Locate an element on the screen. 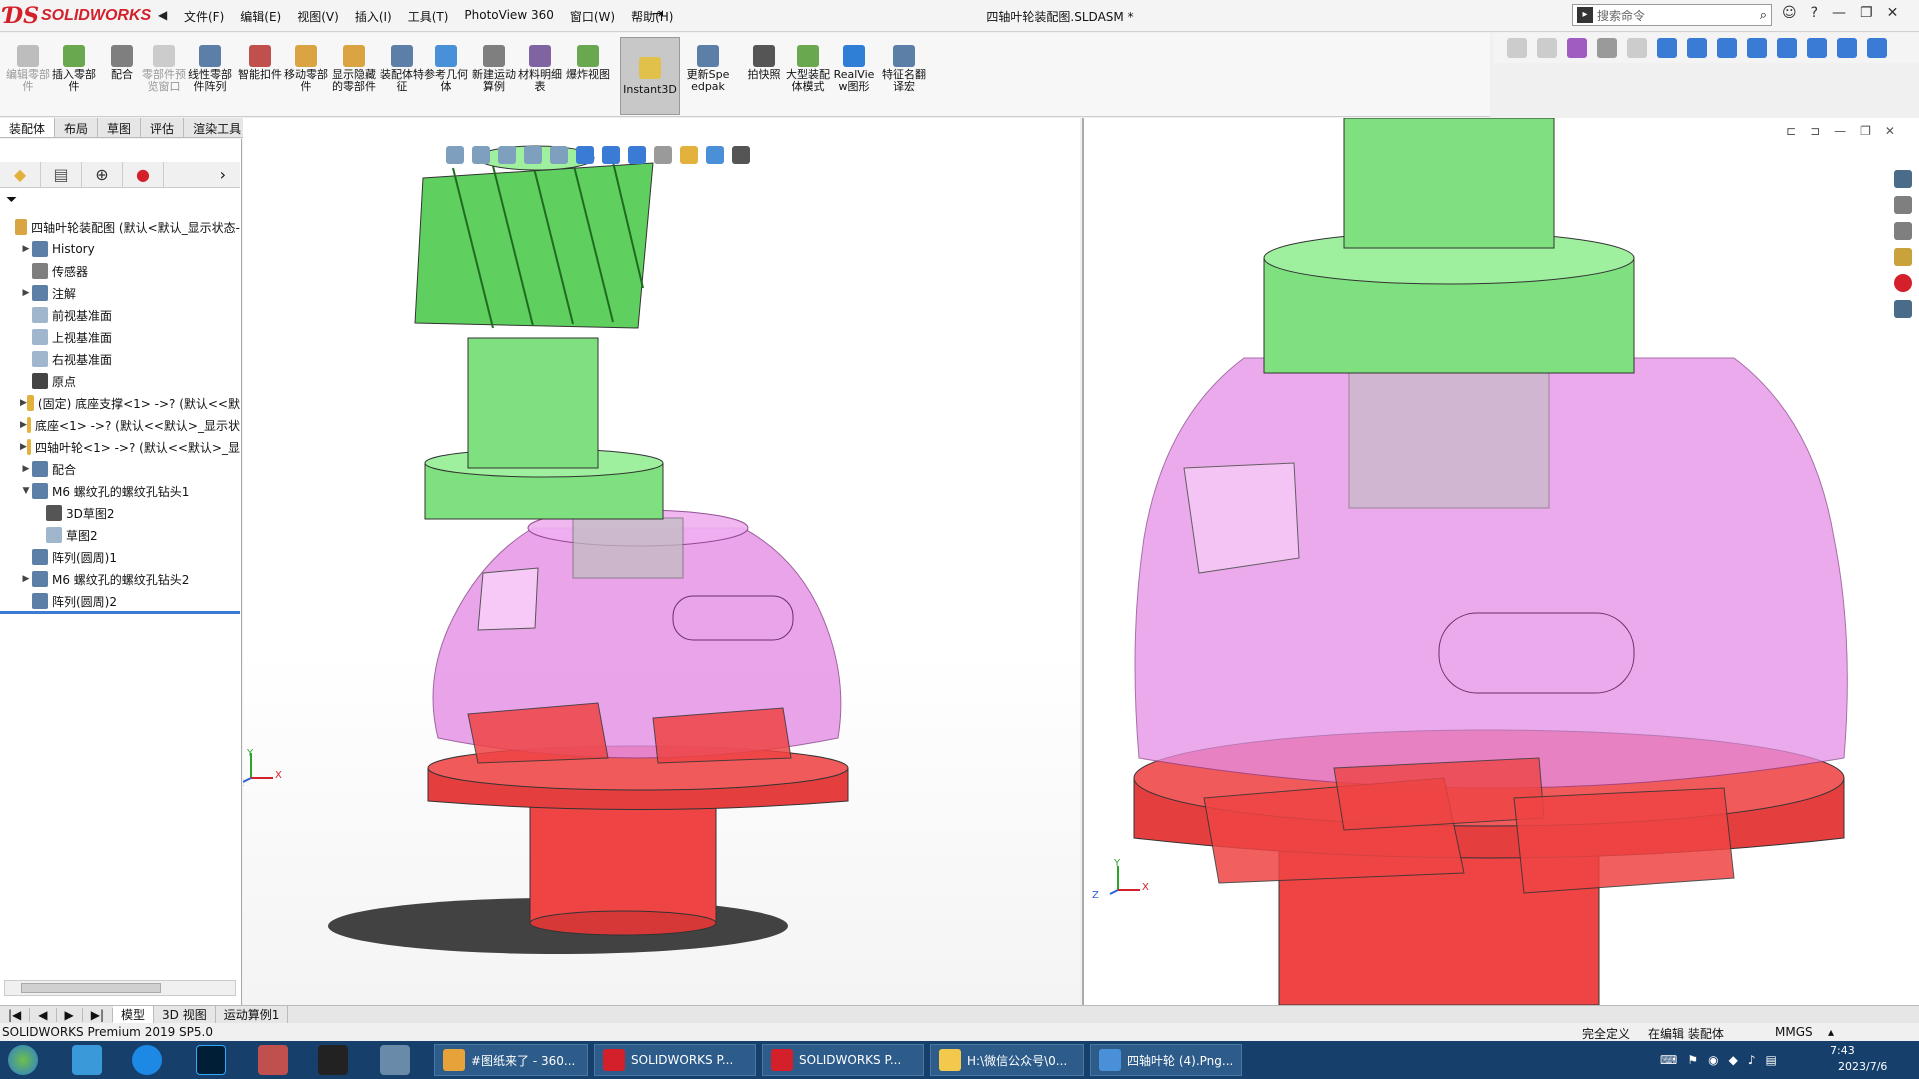 Image resolution: width=1919 pixels, height=1079 pixels. tile-left-icon: ⊏ is located at coordinates (1791, 131).